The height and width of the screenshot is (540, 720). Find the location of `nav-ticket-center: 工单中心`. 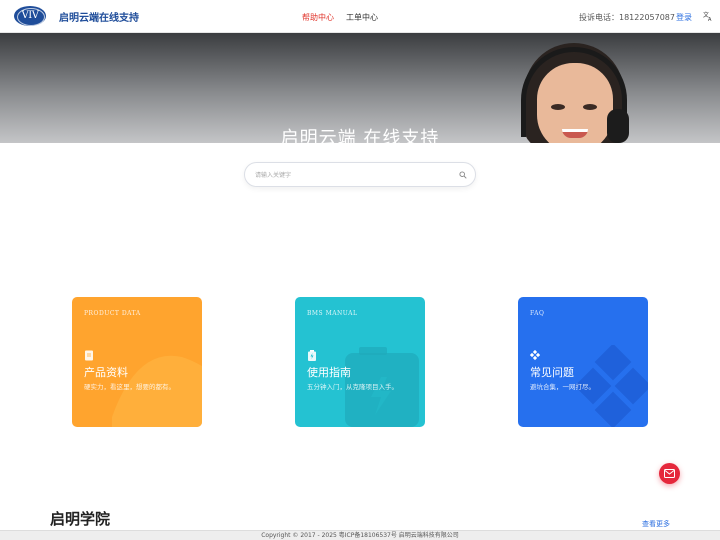

nav-ticket-center: 工单中心 is located at coordinates (362, 17).